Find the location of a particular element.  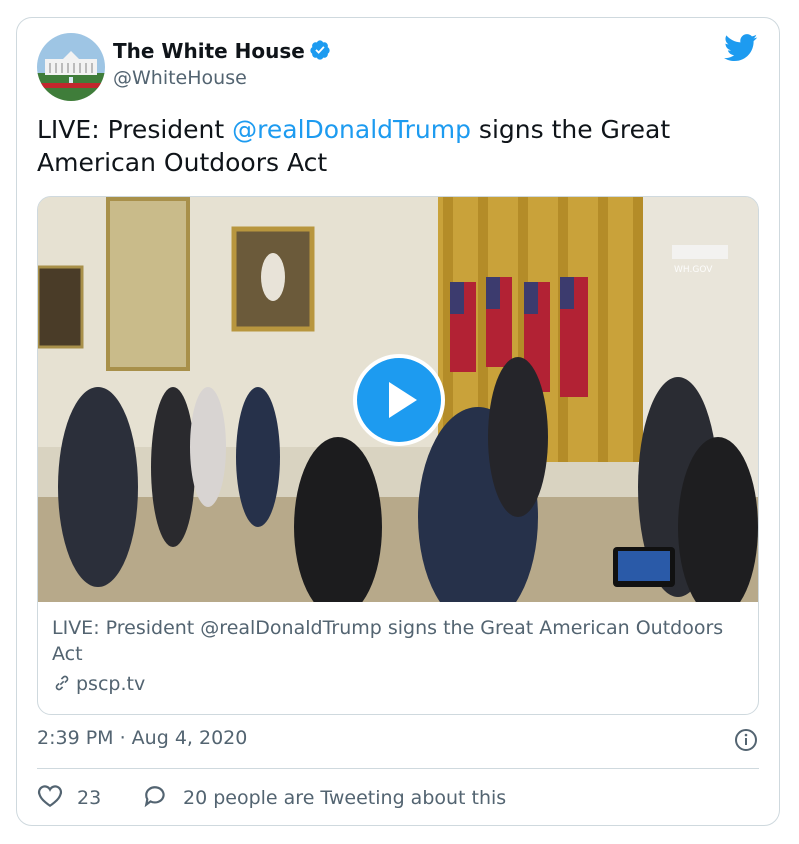

twitter-bird-icon is located at coordinates (741, 50).